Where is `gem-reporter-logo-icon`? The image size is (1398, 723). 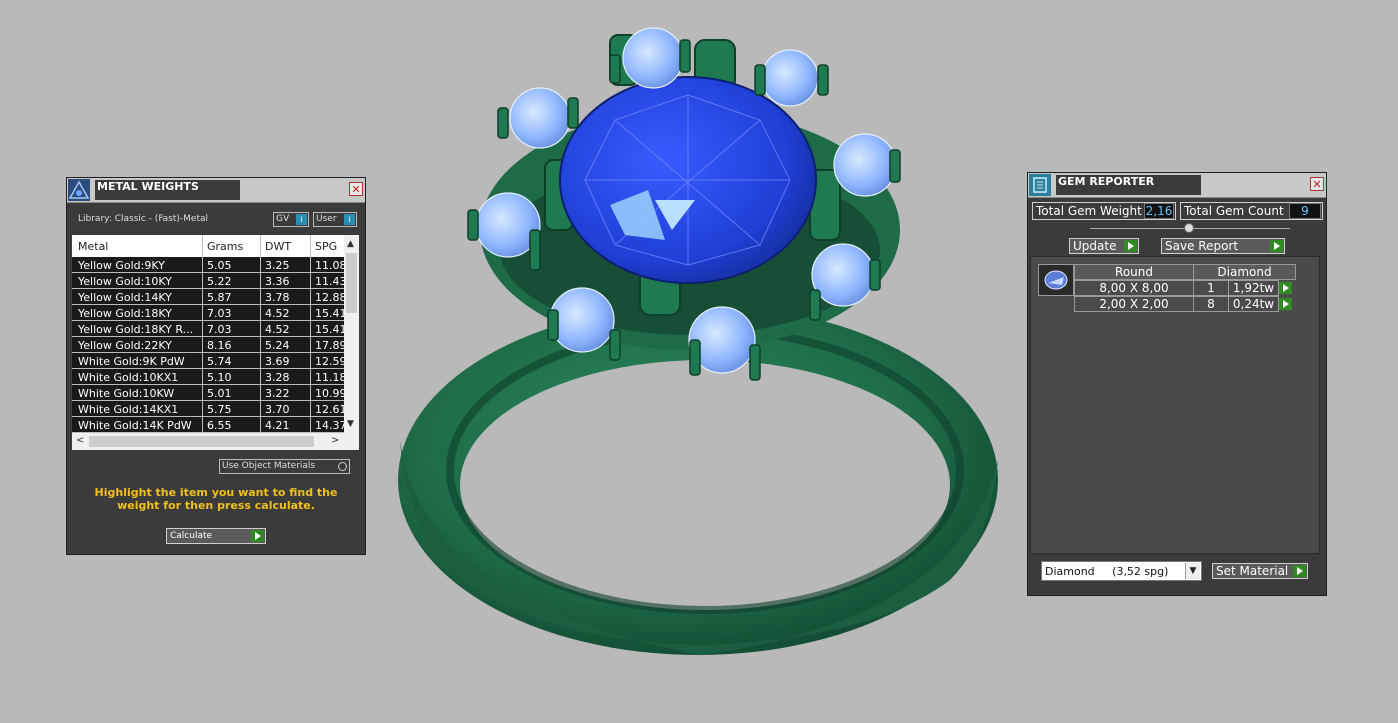 gem-reporter-logo-icon is located at coordinates (1040, 185).